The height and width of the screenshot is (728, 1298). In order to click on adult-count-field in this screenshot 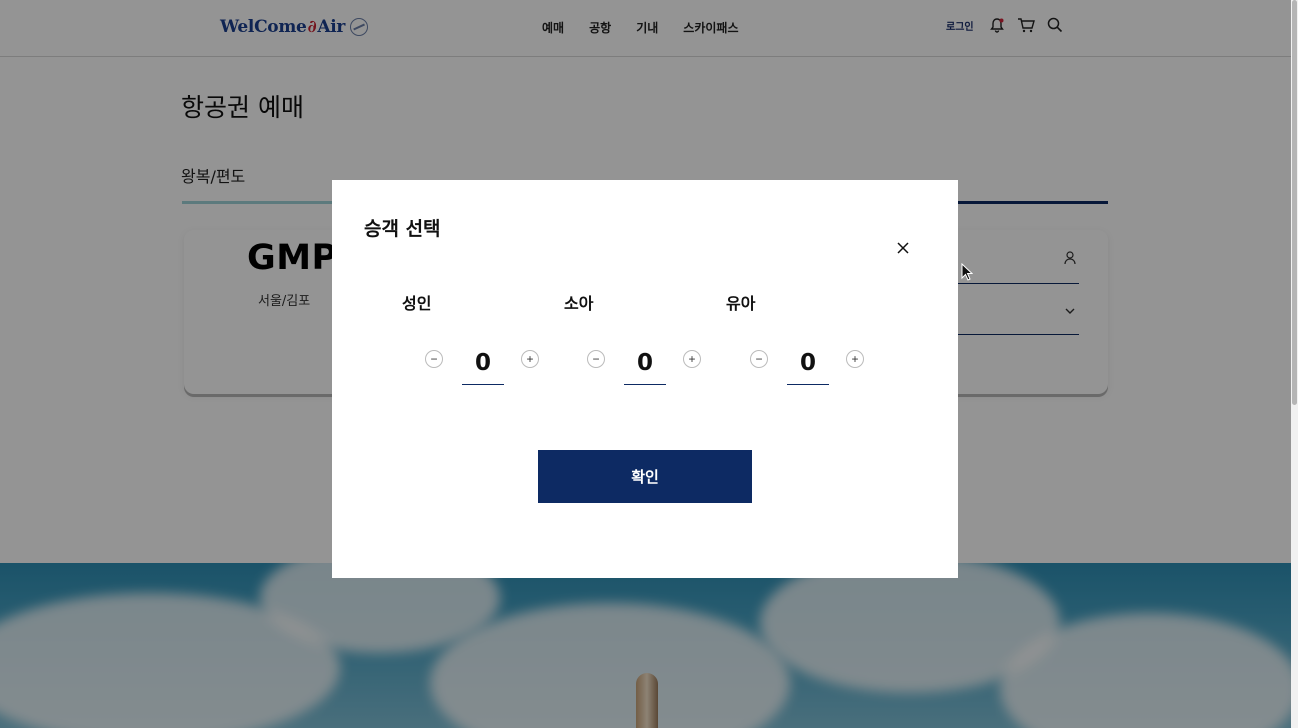, I will do `click(483, 363)`.